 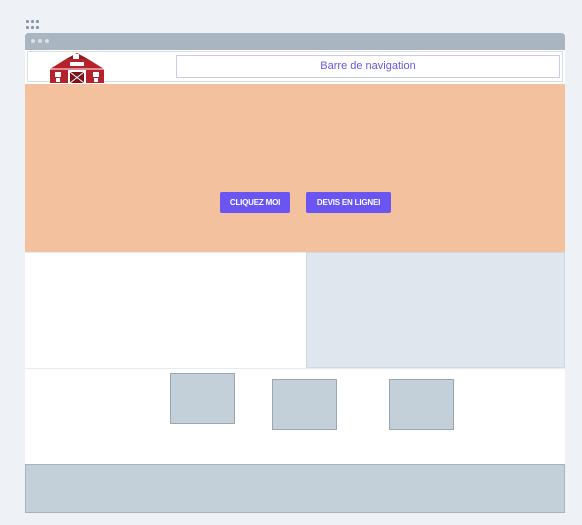 I want to click on navigation-bar: Barre de navigation, so click(x=368, y=66).